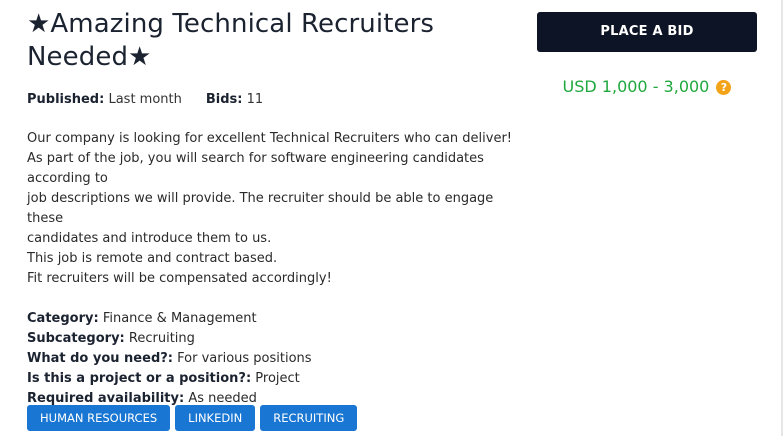 The image size is (783, 436). I want to click on skill-tags: HUMAN RESOURCES LINKEDIN RECRUITING, so click(194, 418).